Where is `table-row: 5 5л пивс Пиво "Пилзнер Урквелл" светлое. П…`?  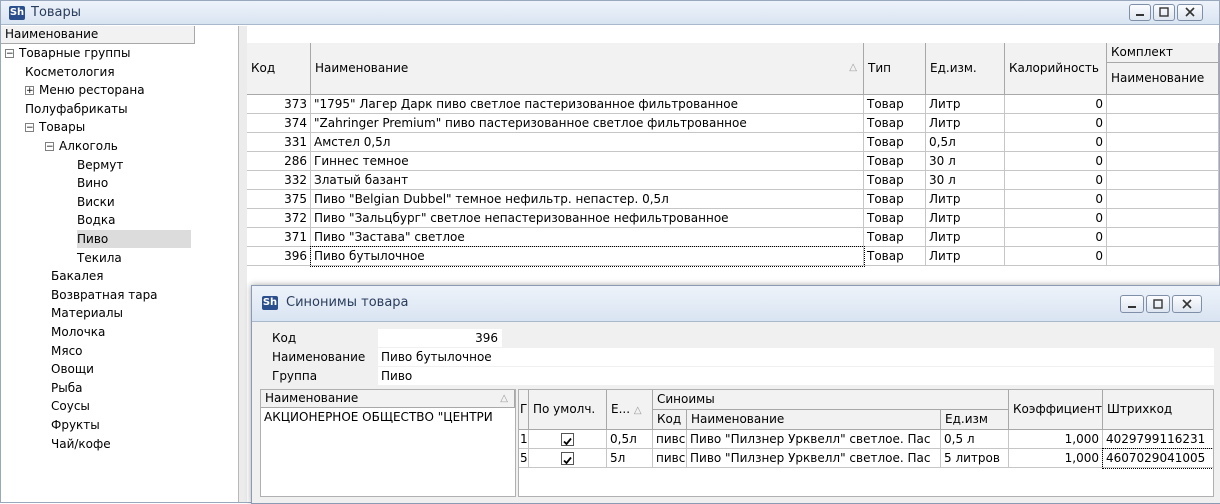
table-row: 5 5л пивс Пиво "Пилзнер Урквелл" светлое. П… is located at coordinates (866, 458).